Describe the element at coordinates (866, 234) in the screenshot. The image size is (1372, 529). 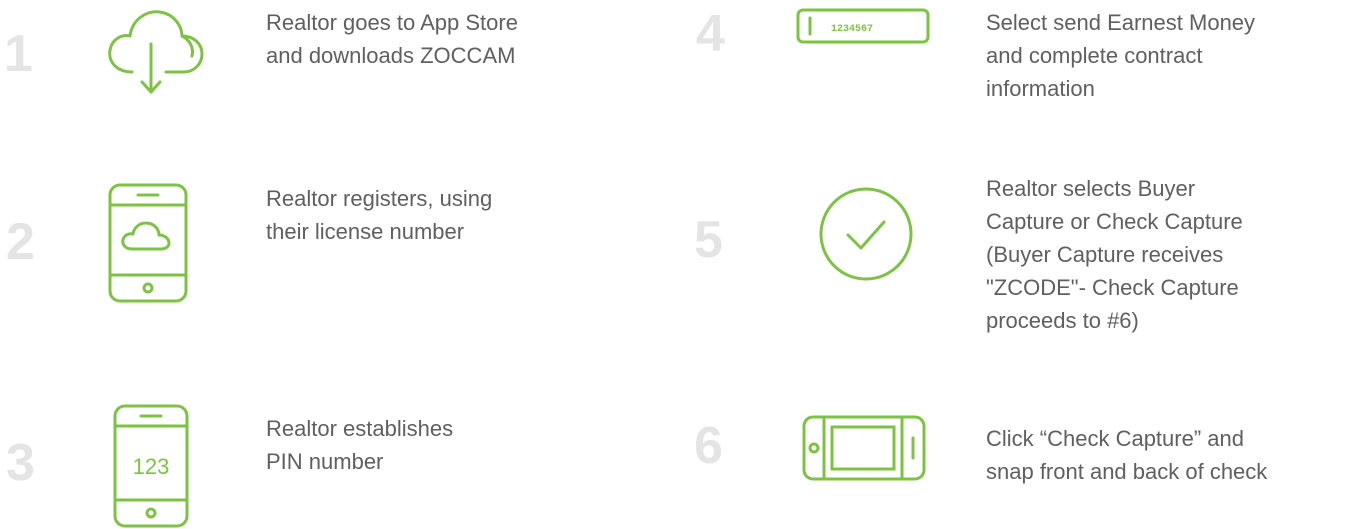
I see `checkmark-circle-icon` at that location.